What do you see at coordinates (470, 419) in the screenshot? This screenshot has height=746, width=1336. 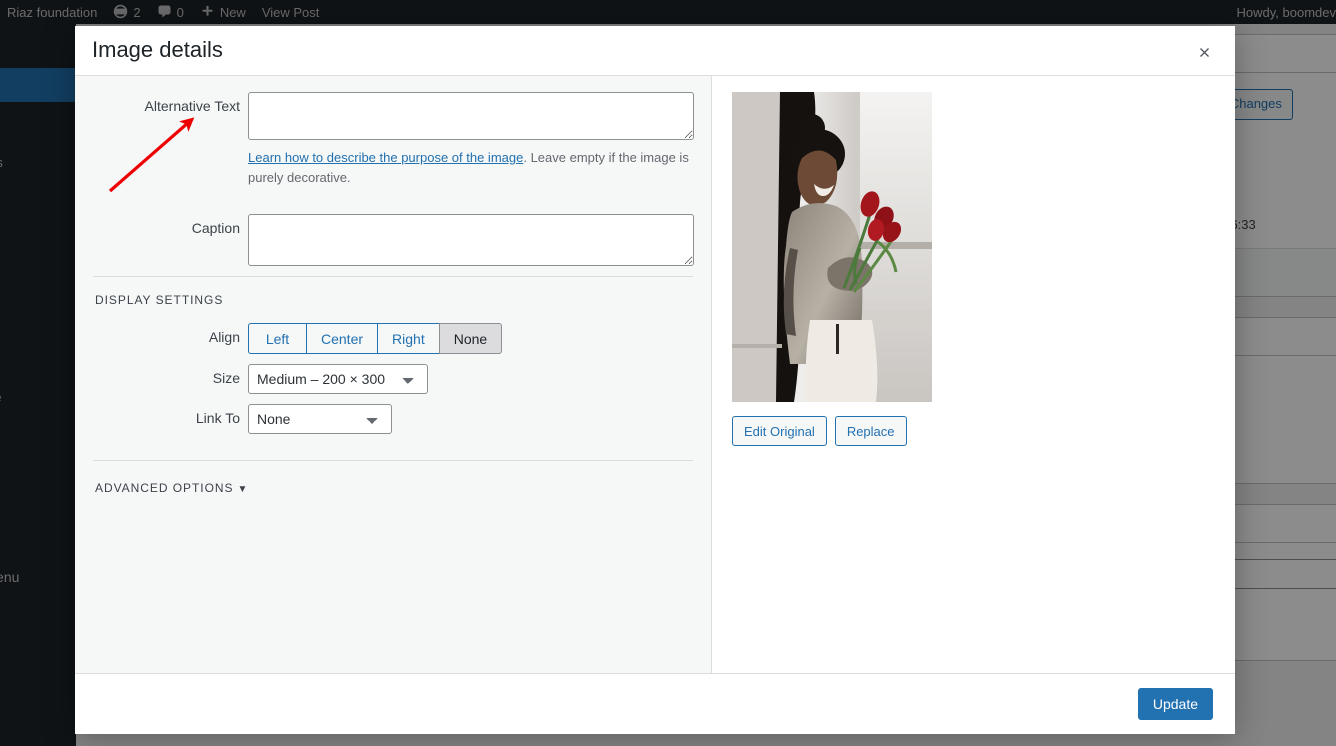 I see `link-to-field-wrap: None` at bounding box center [470, 419].